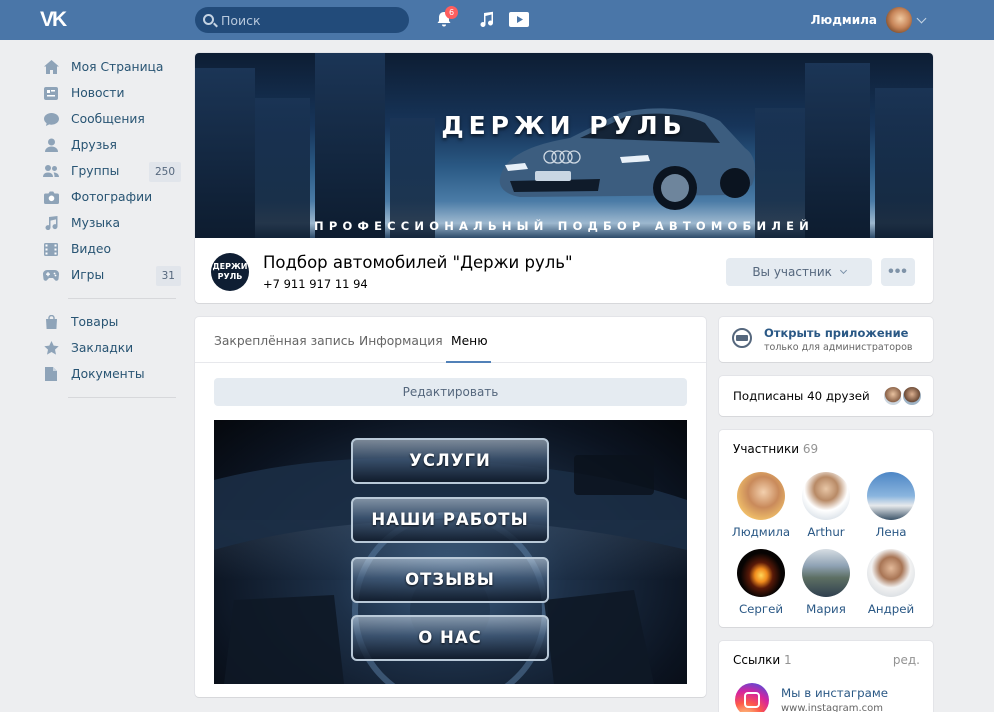 The height and width of the screenshot is (712, 994). Describe the element at coordinates (51, 197) in the screenshot. I see `camera-icon` at that location.